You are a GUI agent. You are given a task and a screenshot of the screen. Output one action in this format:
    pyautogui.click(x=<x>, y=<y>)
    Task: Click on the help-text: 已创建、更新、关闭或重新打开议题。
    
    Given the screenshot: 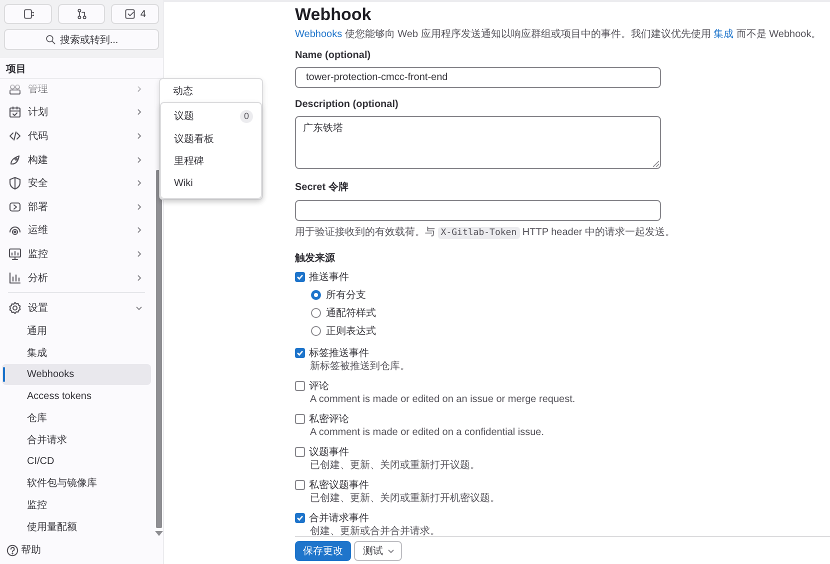 What is the action you would take?
    pyautogui.click(x=395, y=465)
    